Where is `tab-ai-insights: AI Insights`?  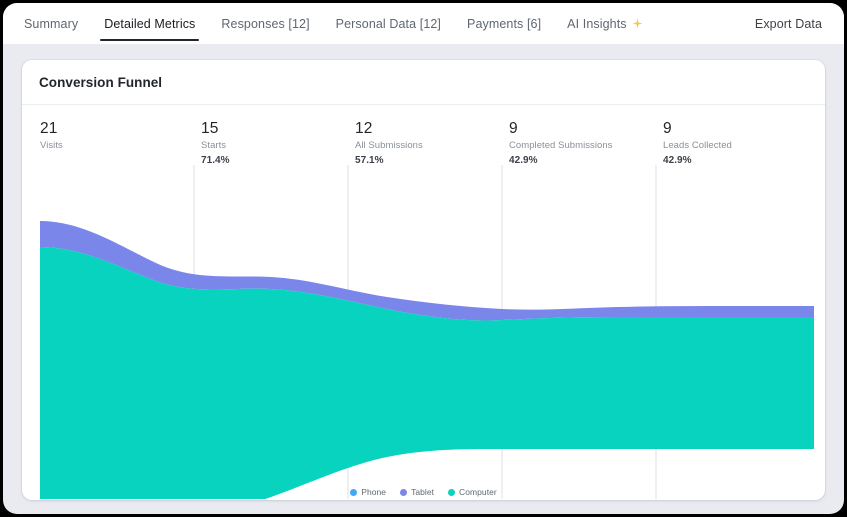
tab-ai-insights: AI Insights is located at coordinates (604, 23).